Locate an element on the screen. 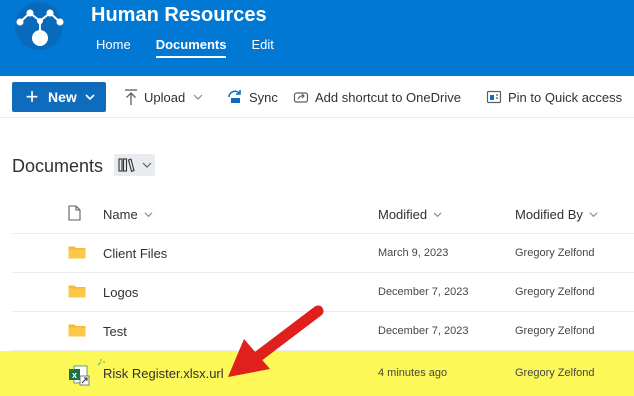 This screenshot has height=396, width=634. pin-icon is located at coordinates (494, 97).